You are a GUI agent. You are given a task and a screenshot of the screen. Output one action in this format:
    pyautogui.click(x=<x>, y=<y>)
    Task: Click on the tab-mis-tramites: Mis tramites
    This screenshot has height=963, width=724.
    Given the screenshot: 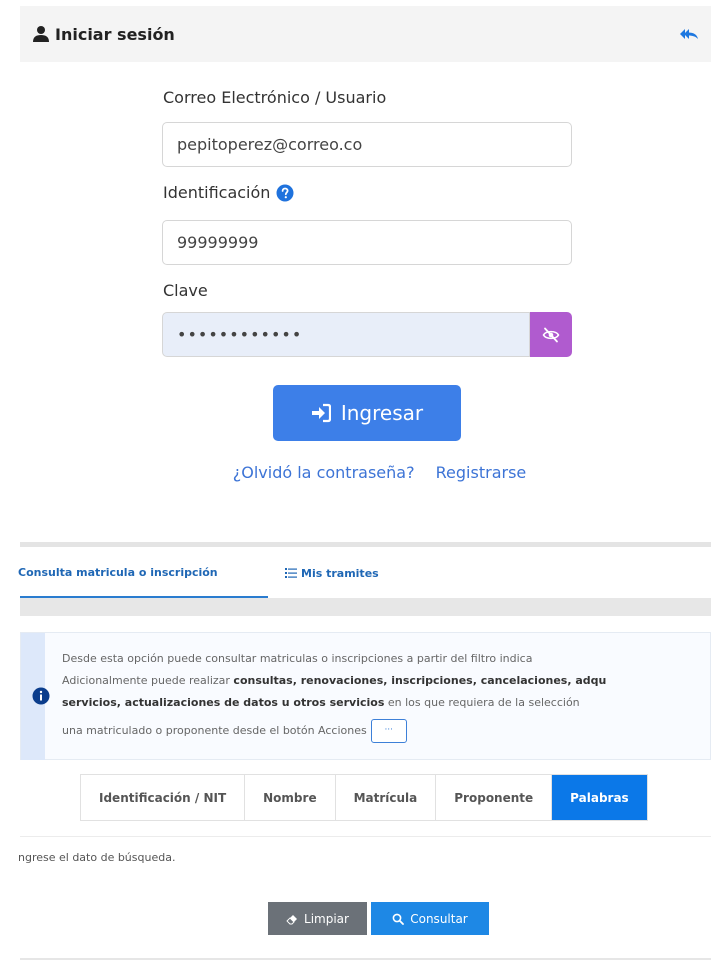 What is the action you would take?
    pyautogui.click(x=332, y=573)
    